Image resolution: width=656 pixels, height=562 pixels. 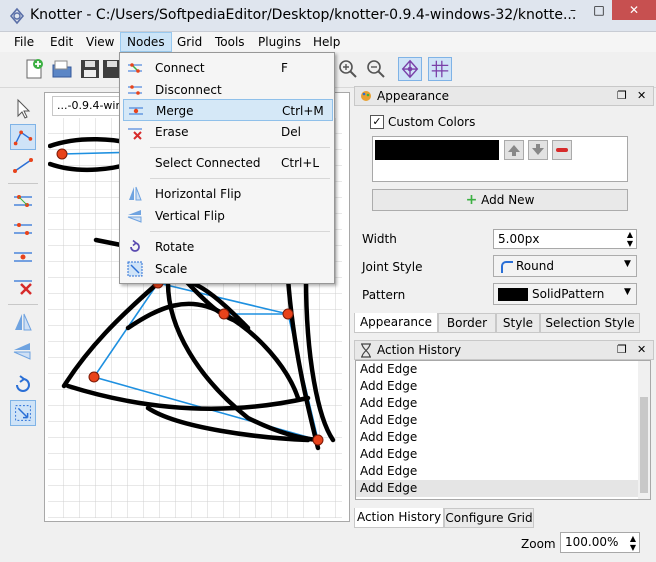 I want to click on tab-configure-grid: Configure Grid, so click(x=489, y=518).